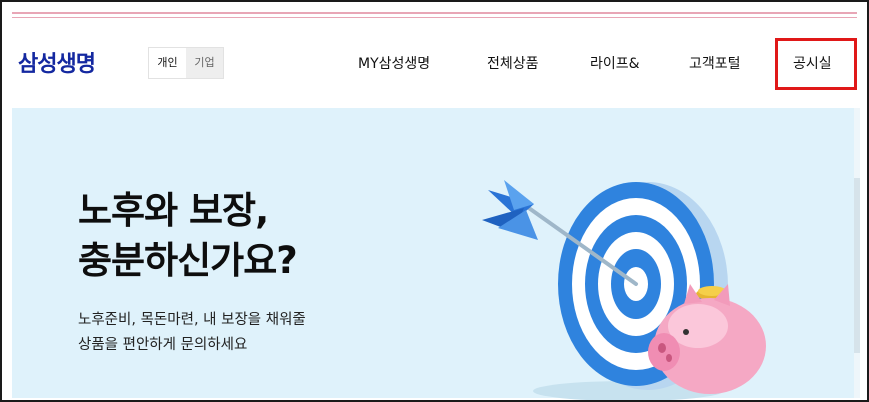 The image size is (869, 402). Describe the element at coordinates (204, 63) in the screenshot. I see `business-tab: 기업` at that location.